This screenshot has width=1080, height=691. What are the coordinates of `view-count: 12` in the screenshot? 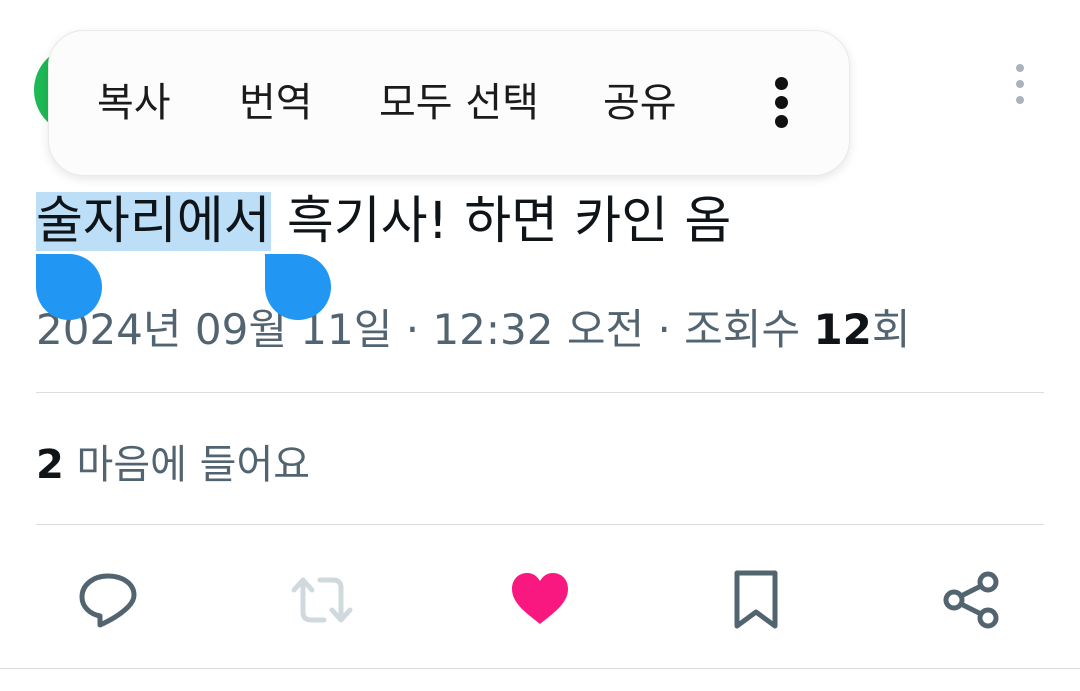 It's located at (842, 329).